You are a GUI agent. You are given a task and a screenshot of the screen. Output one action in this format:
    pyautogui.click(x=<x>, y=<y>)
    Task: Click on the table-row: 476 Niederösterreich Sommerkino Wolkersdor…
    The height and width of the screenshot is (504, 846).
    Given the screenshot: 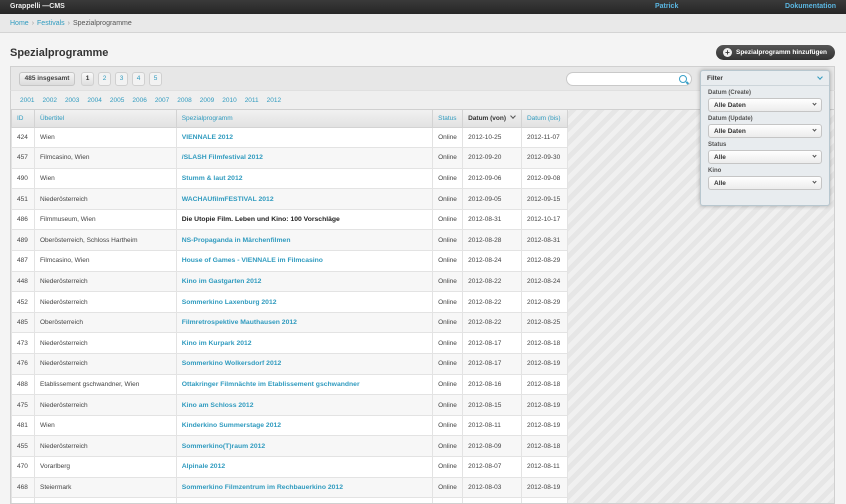 What is the action you would take?
    pyautogui.click(x=290, y=364)
    